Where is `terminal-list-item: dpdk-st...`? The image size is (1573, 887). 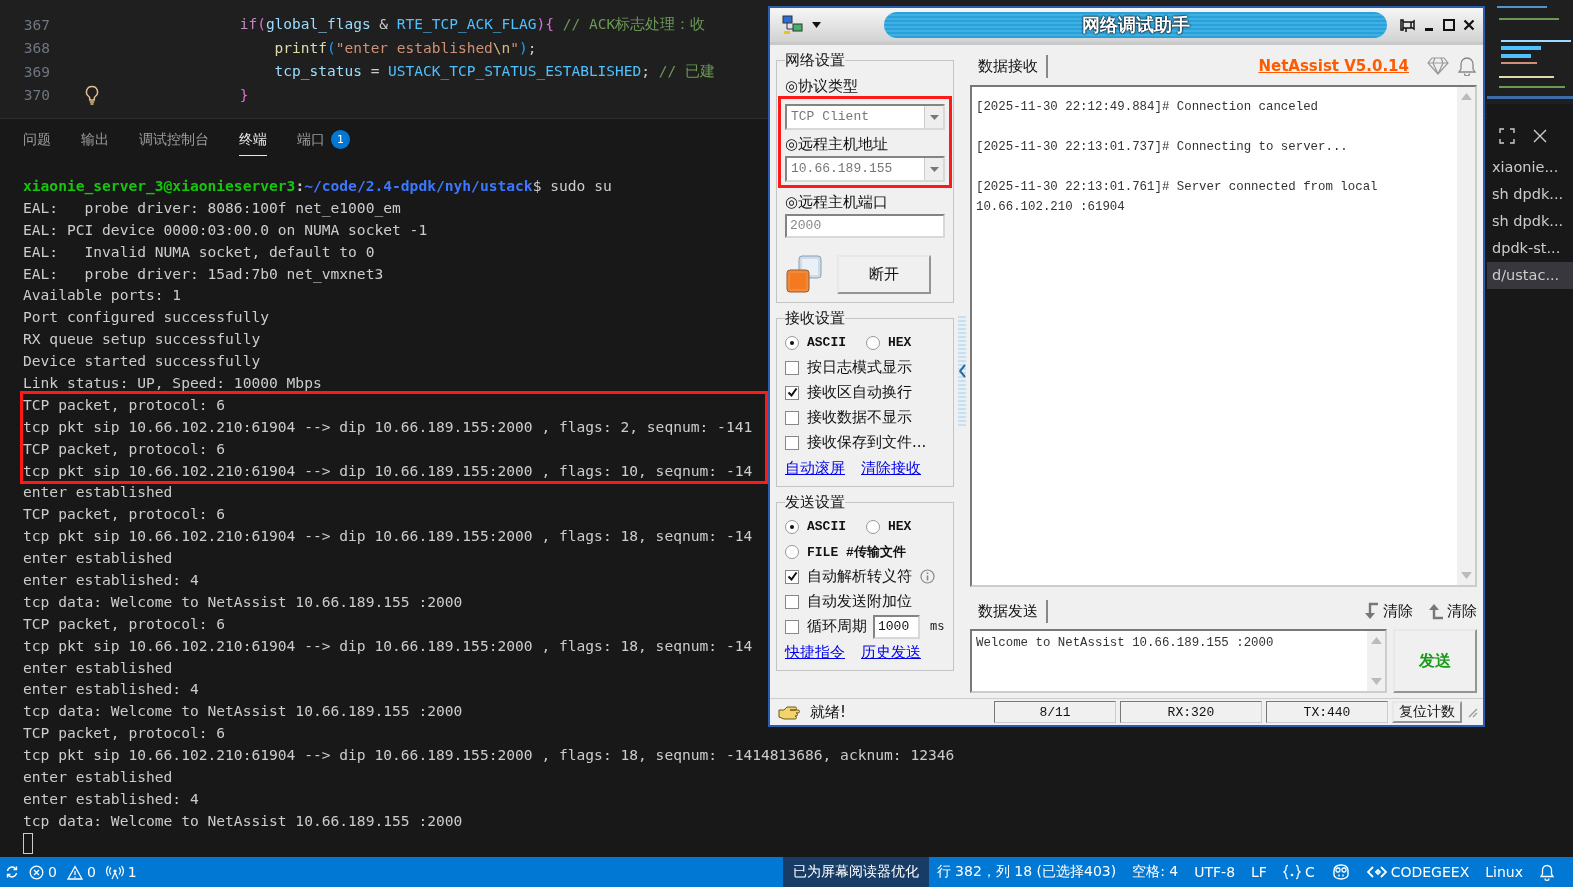
terminal-list-item: dpdk-st... is located at coordinates (1530, 248).